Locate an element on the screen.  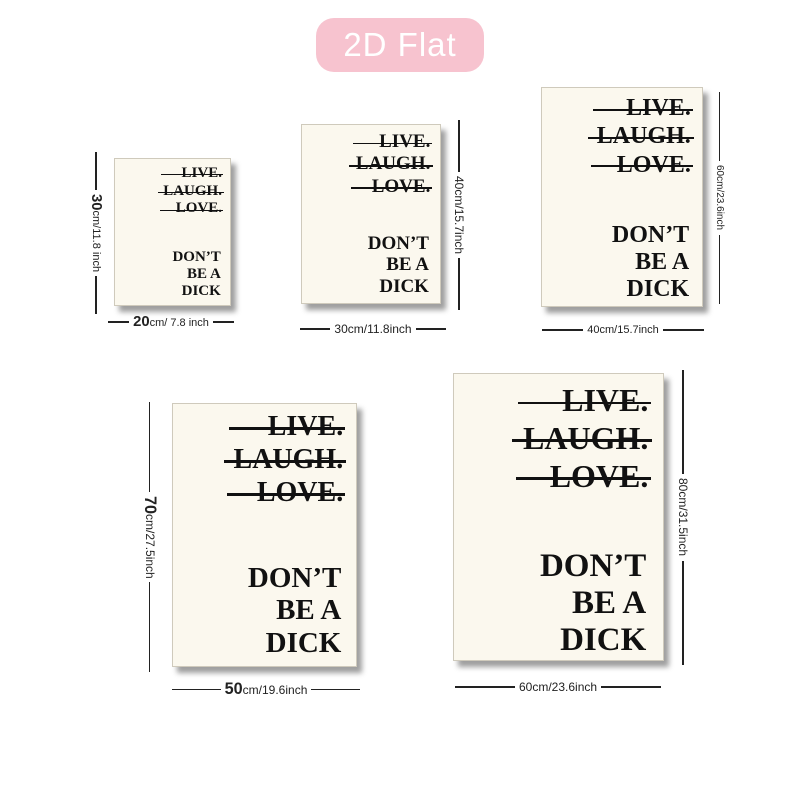
width-dimension-30: 30cm/11.8inch is located at coordinates (373, 329).